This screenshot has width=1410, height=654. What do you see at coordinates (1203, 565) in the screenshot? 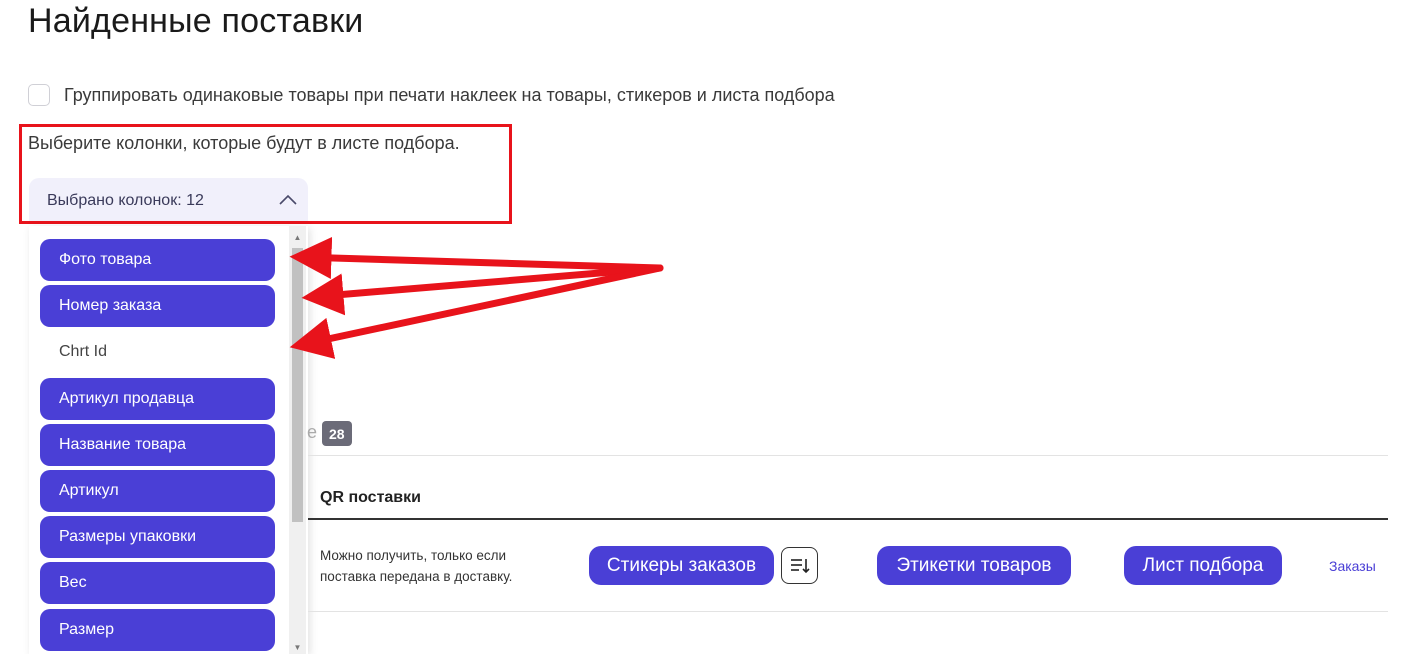
I see `picklist-button: Лист подбора` at bounding box center [1203, 565].